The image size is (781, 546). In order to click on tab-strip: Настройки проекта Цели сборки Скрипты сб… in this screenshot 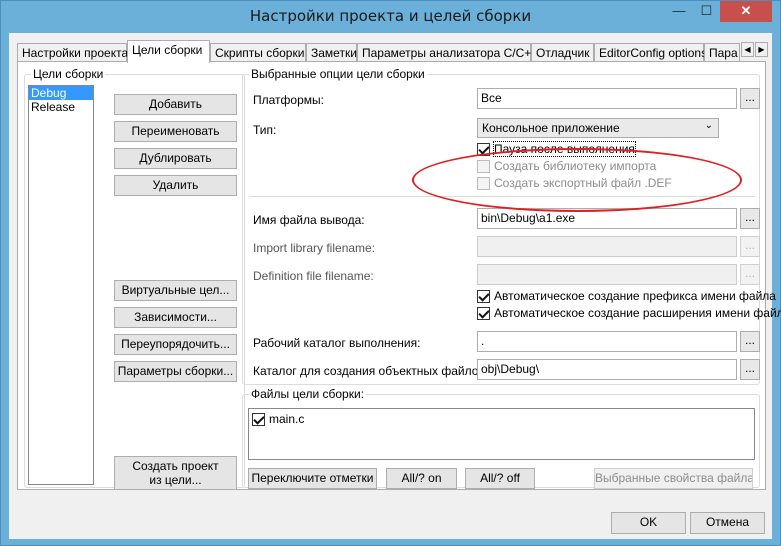, I will do `click(394, 51)`.